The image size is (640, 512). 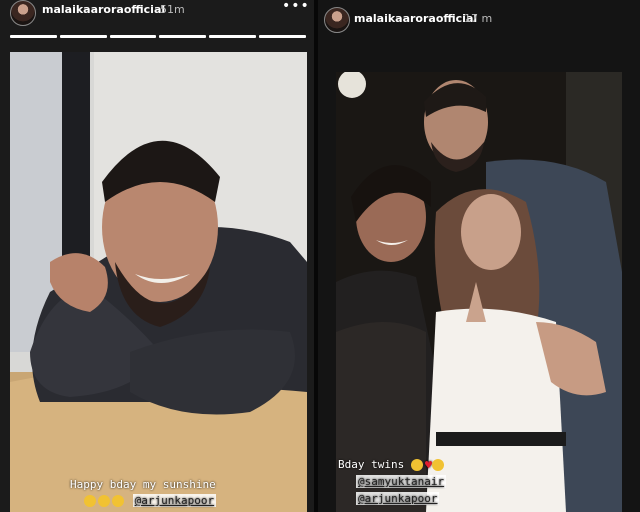 I want to click on caption-text: Bday twins, so click(x=371, y=464).